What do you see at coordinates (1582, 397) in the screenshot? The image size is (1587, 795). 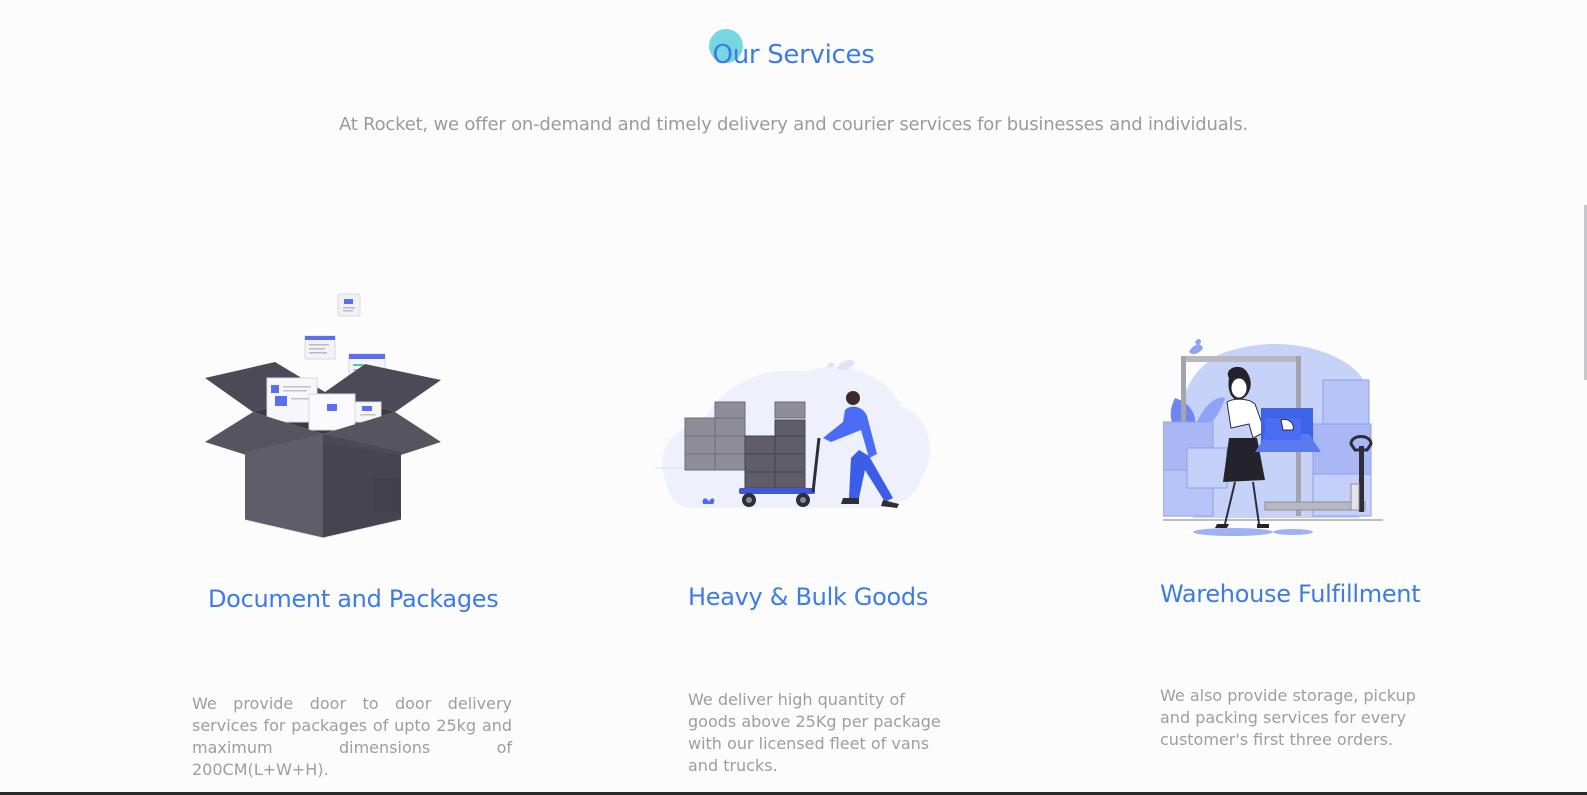 I see `scrollbar` at bounding box center [1582, 397].